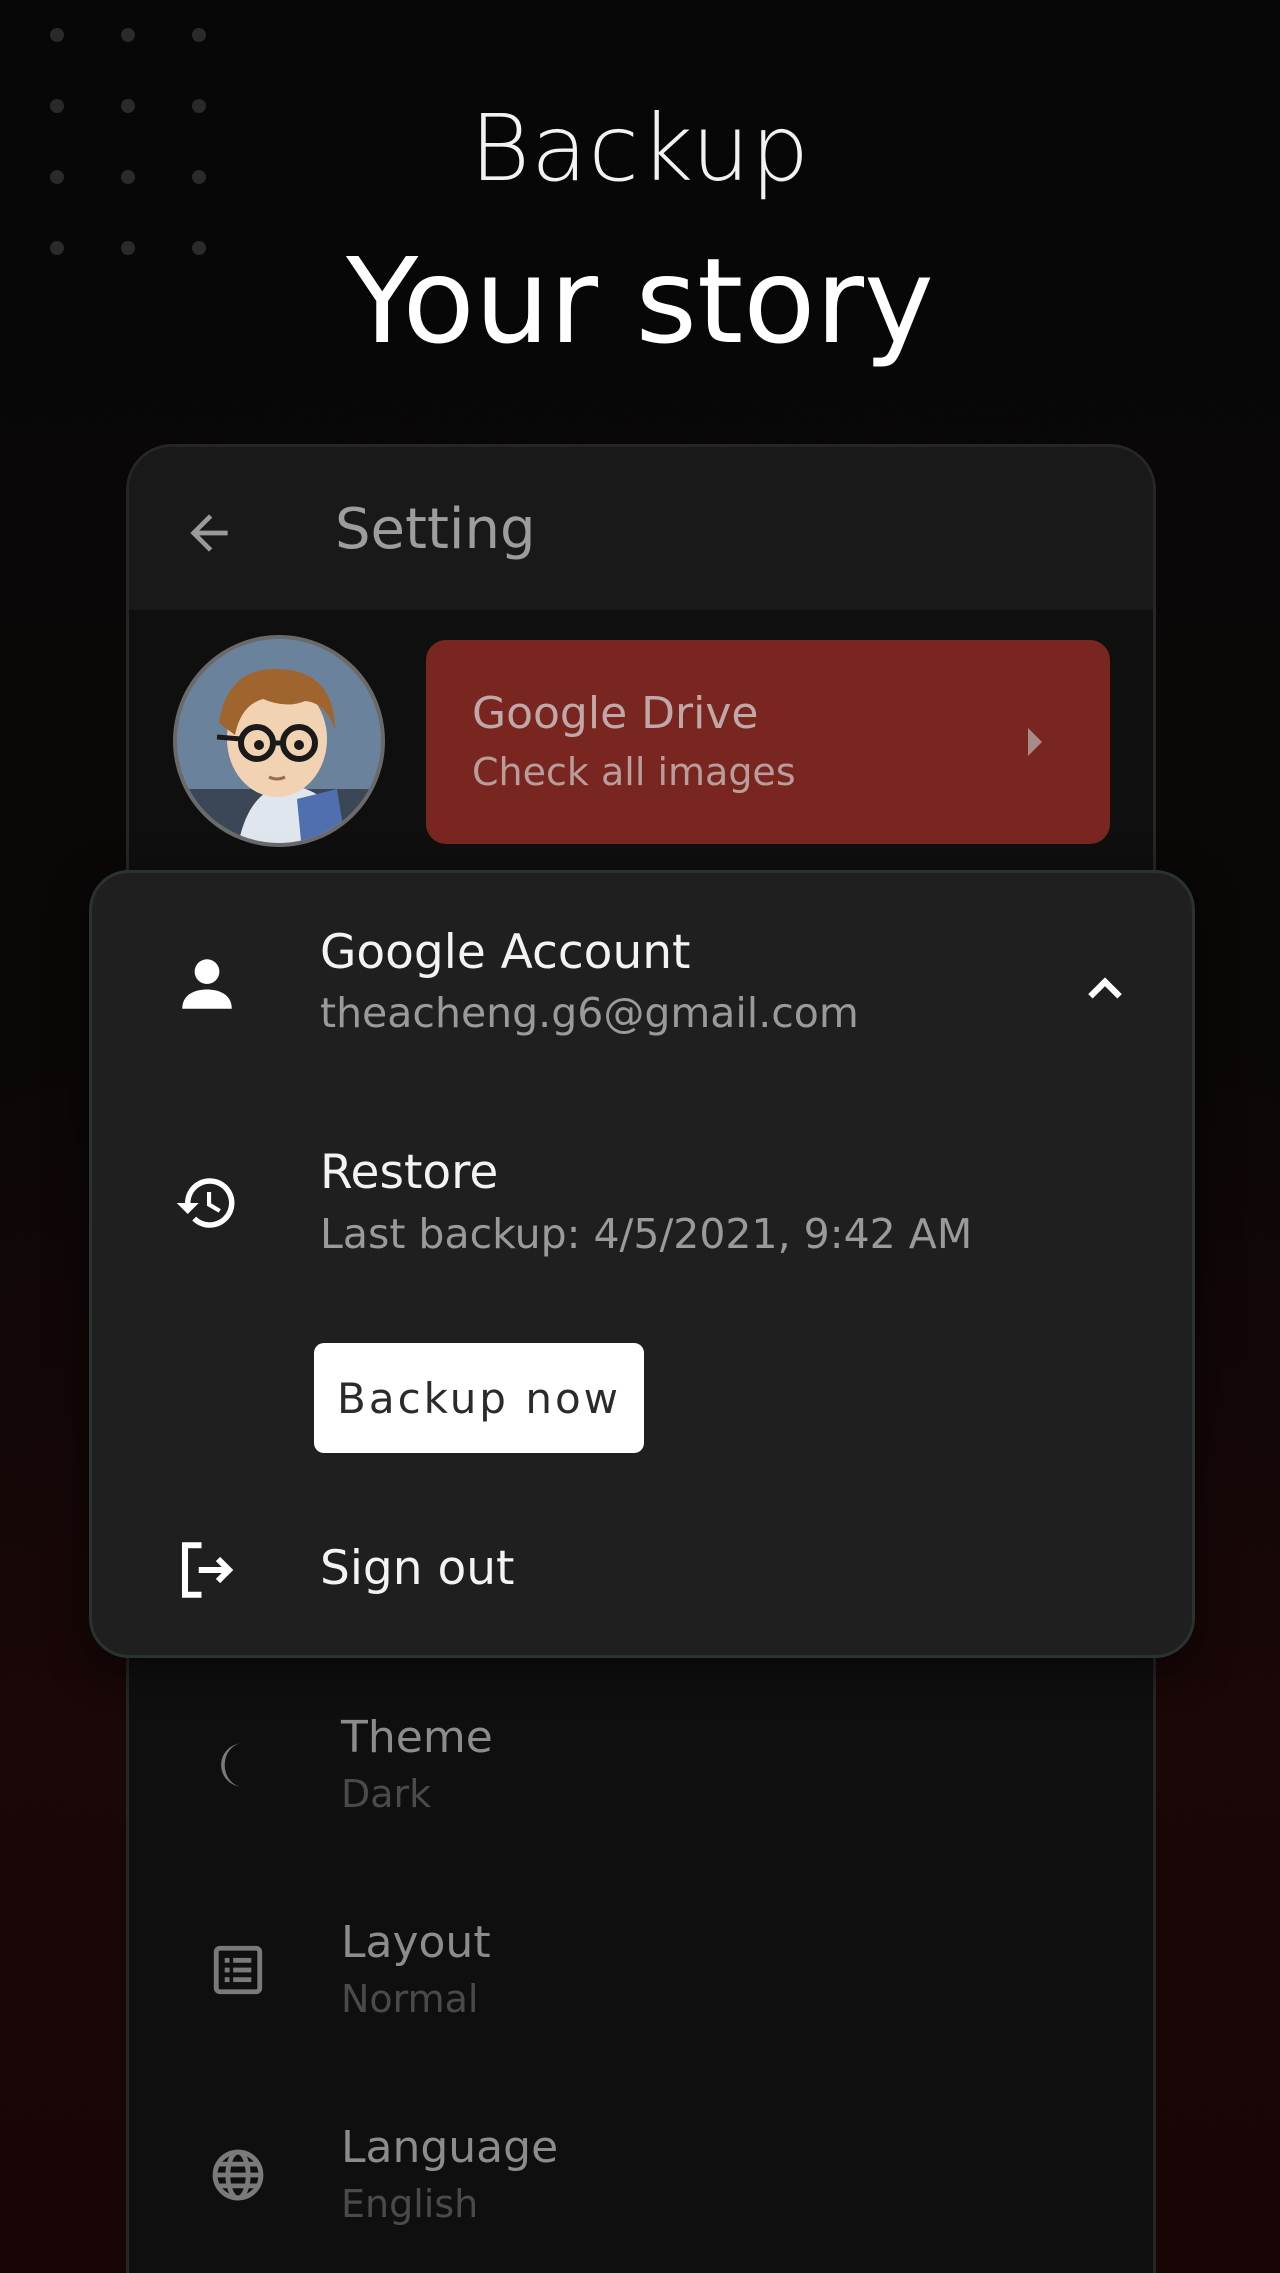 This screenshot has height=2273, width=1280. I want to click on avatar-illustration, so click(279, 741).